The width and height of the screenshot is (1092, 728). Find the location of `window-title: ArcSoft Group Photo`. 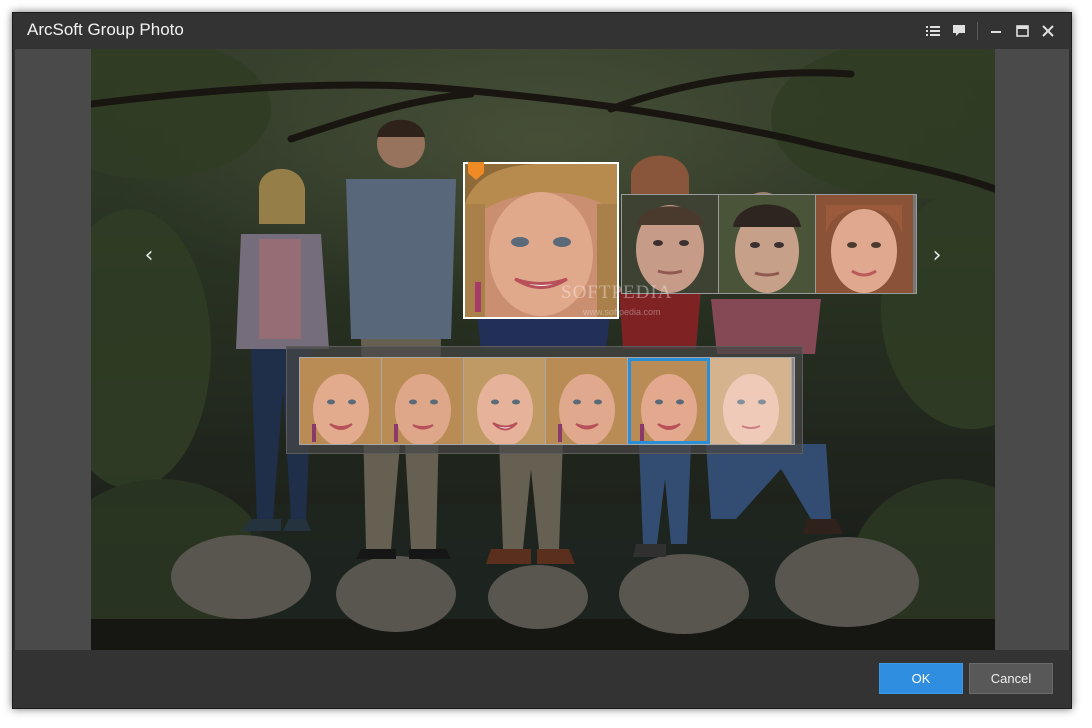

window-title: ArcSoft Group Photo is located at coordinates (105, 29).